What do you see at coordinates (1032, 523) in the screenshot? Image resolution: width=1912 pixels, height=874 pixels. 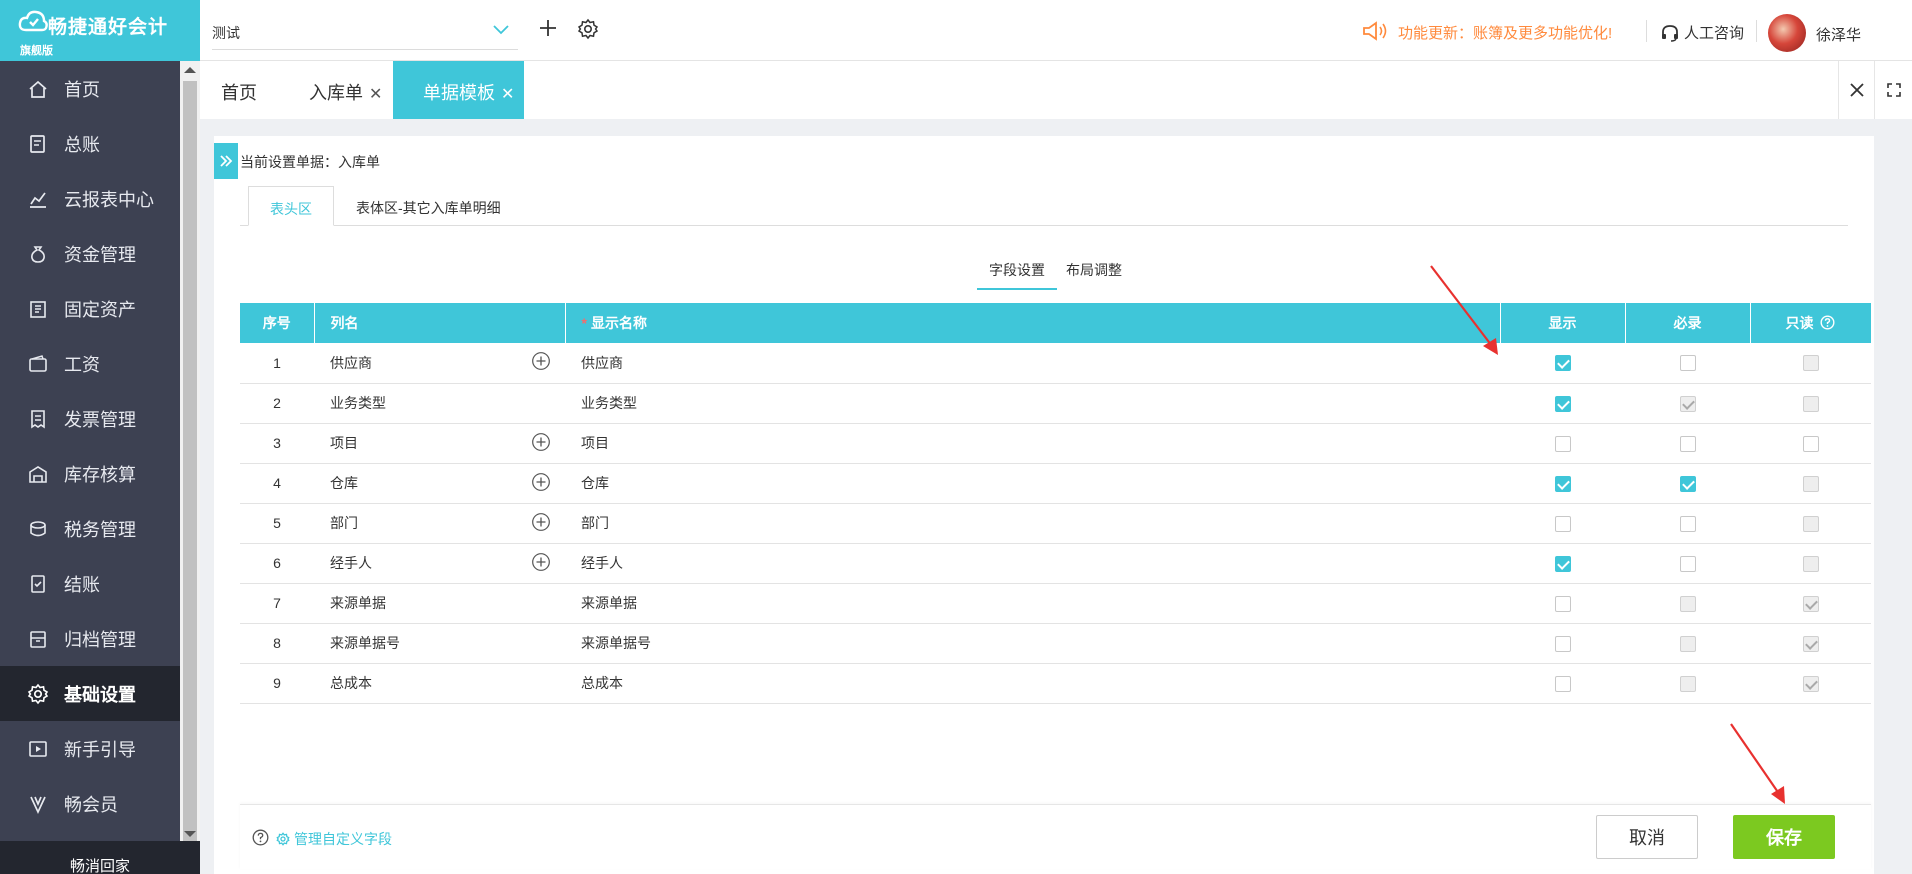 I see `row-display-name: 部门` at bounding box center [1032, 523].